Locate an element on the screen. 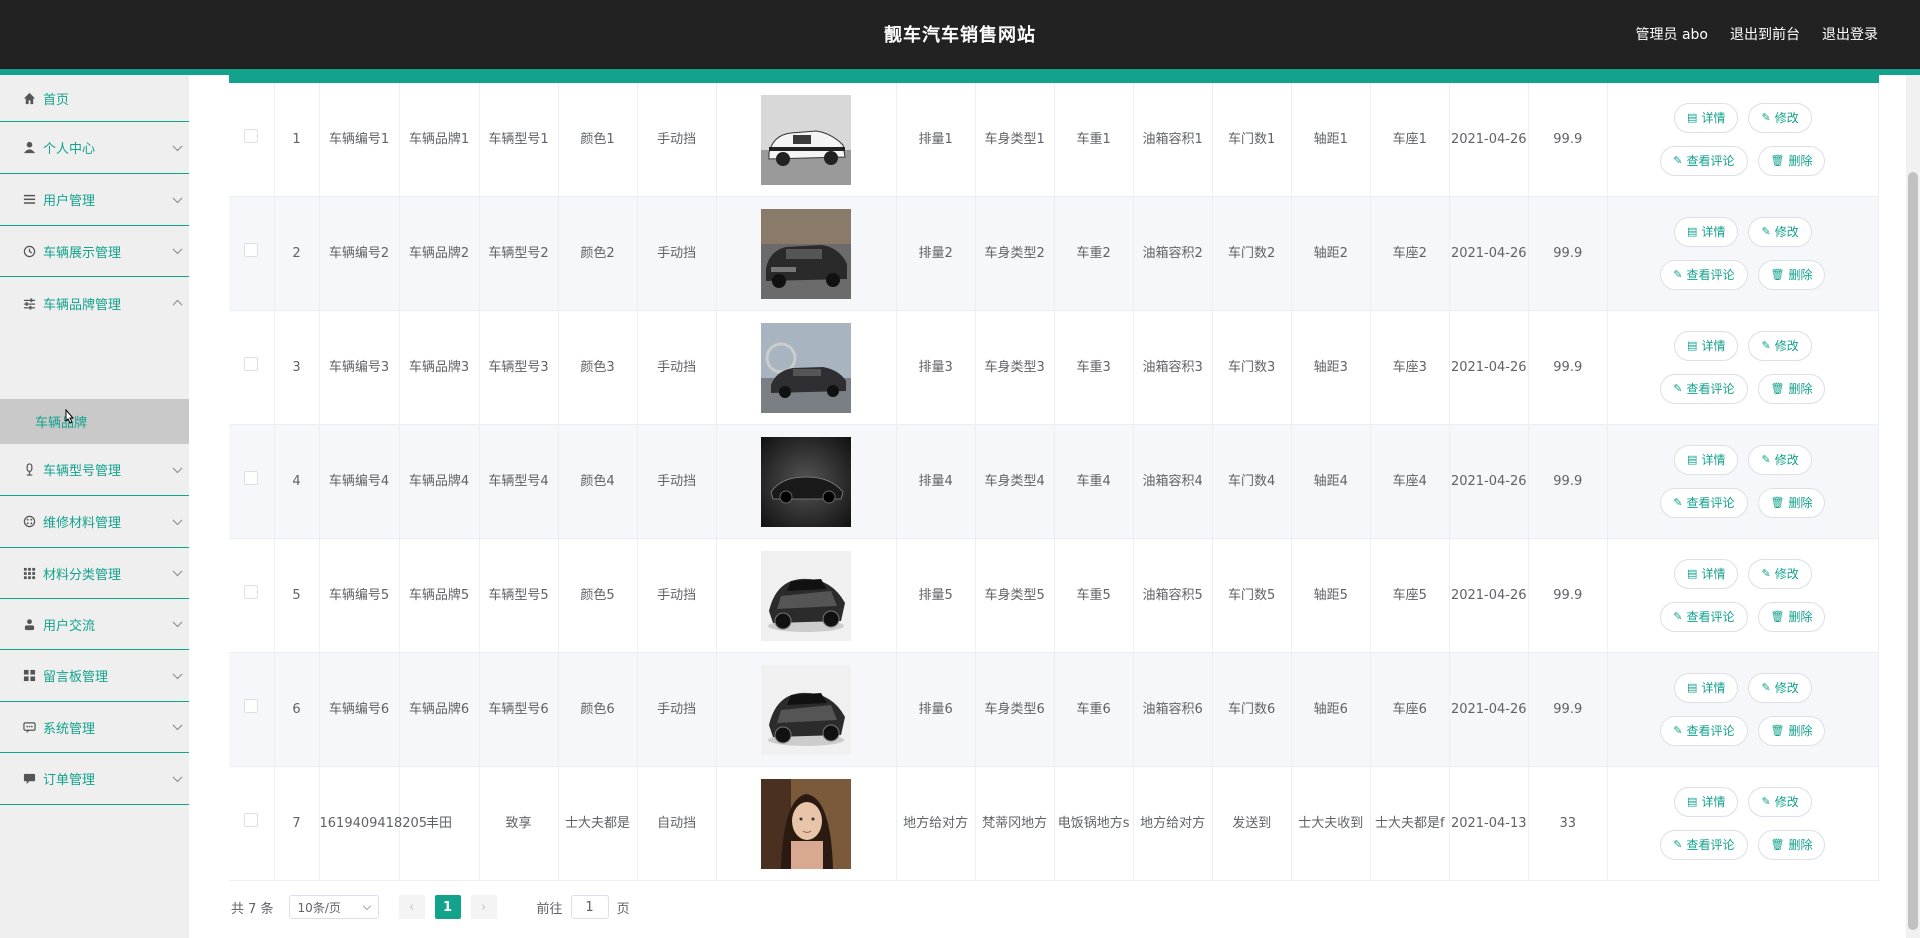 Image resolution: width=1920 pixels, height=938 pixels. sidebar-item-user-management: 用户管理 is located at coordinates (94, 200).